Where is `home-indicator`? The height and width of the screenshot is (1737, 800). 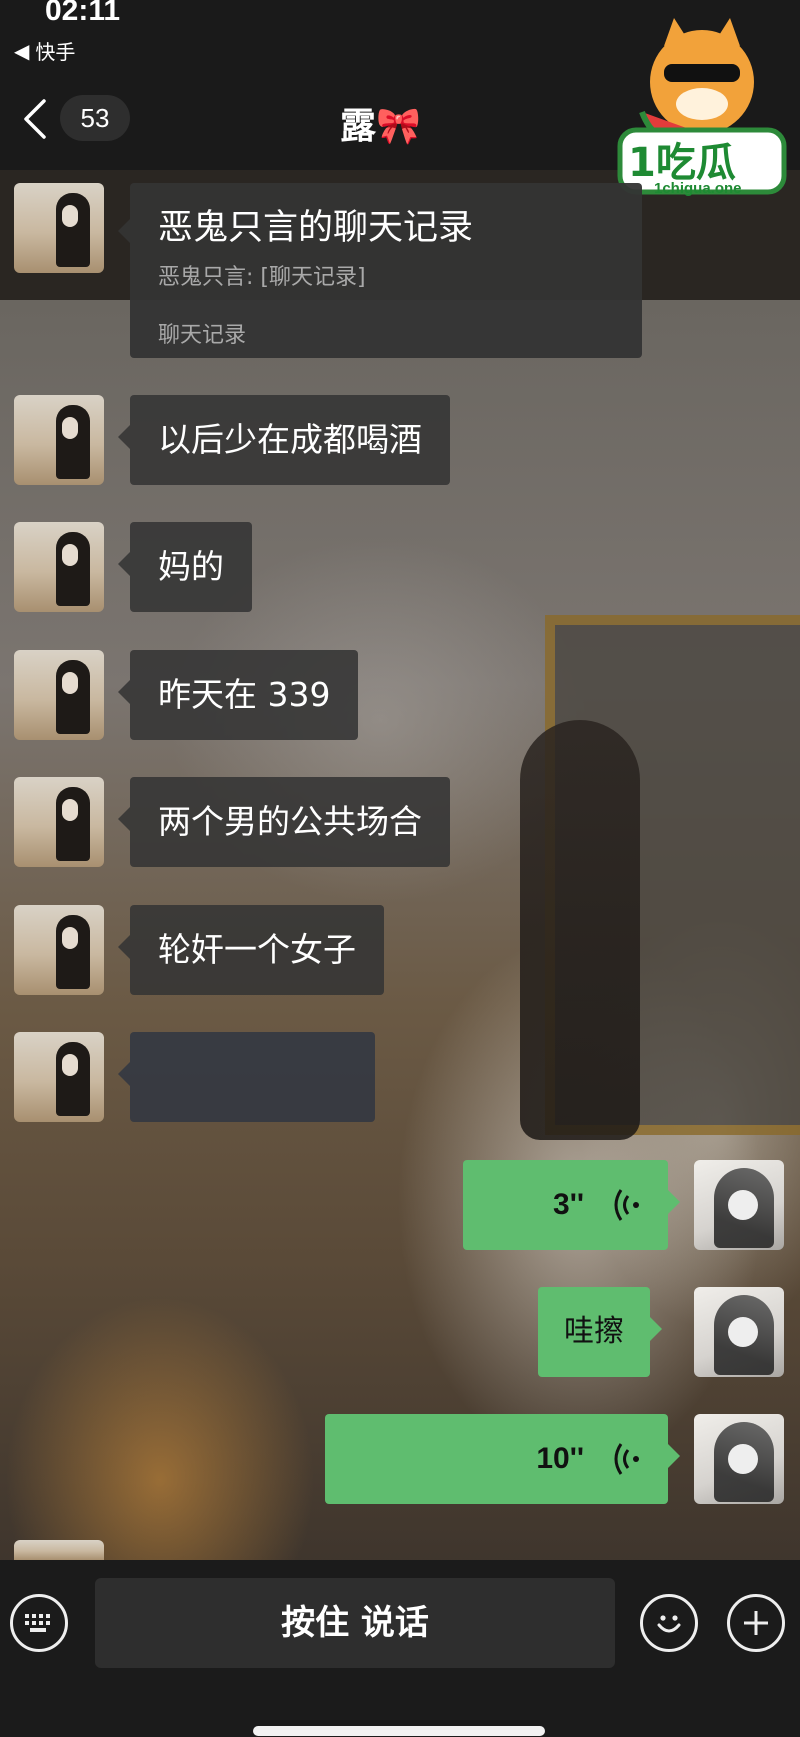
home-indicator is located at coordinates (399, 1731).